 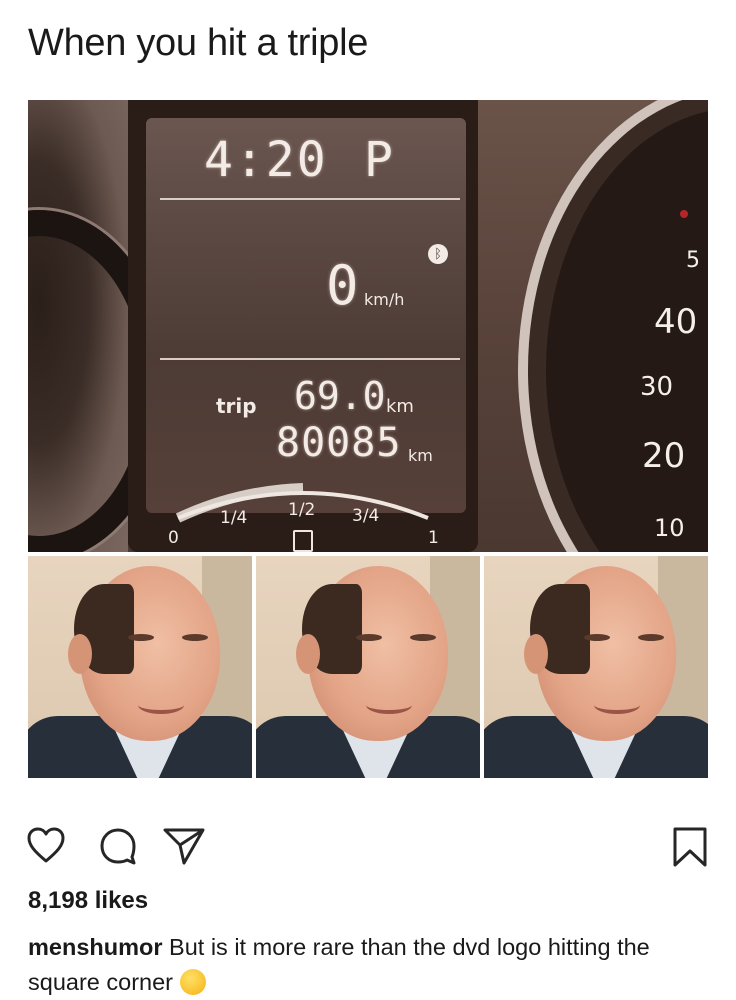 I want to click on likes-count: 8,198 likes, so click(x=88, y=901).